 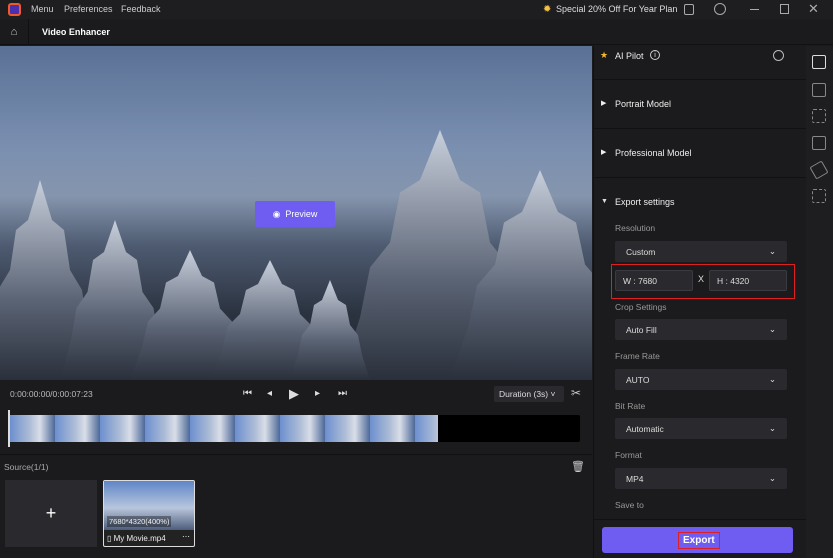 What do you see at coordinates (141, 9) in the screenshot?
I see `feedback-button: Feedback` at bounding box center [141, 9].